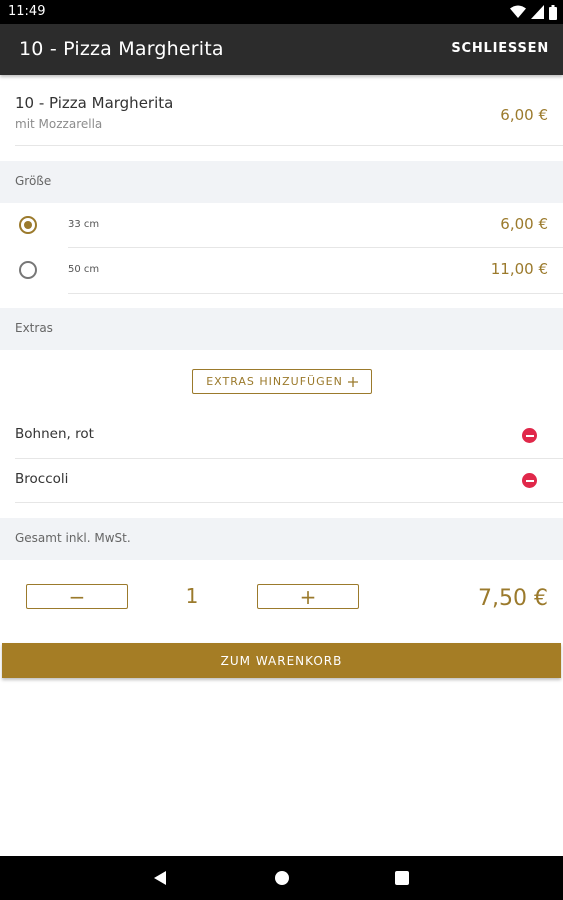  I want to click on add-extras-button: EXTRAS HINZUFÜGEN, so click(282, 381).